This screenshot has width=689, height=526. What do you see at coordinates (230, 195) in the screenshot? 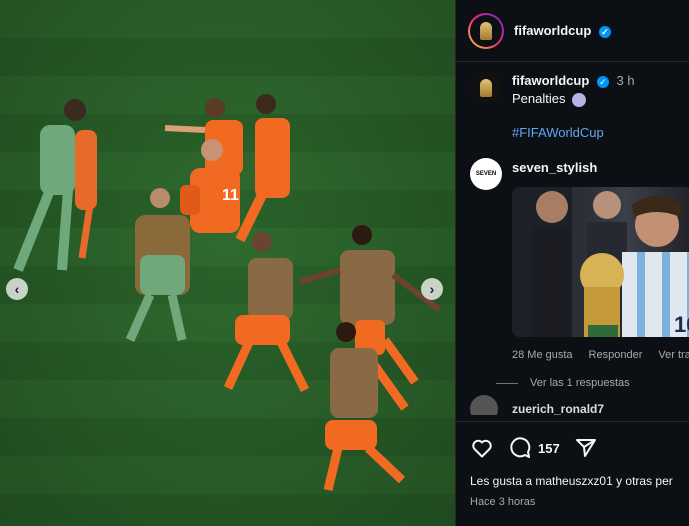
I see `svg-text: 11` at bounding box center [230, 195].